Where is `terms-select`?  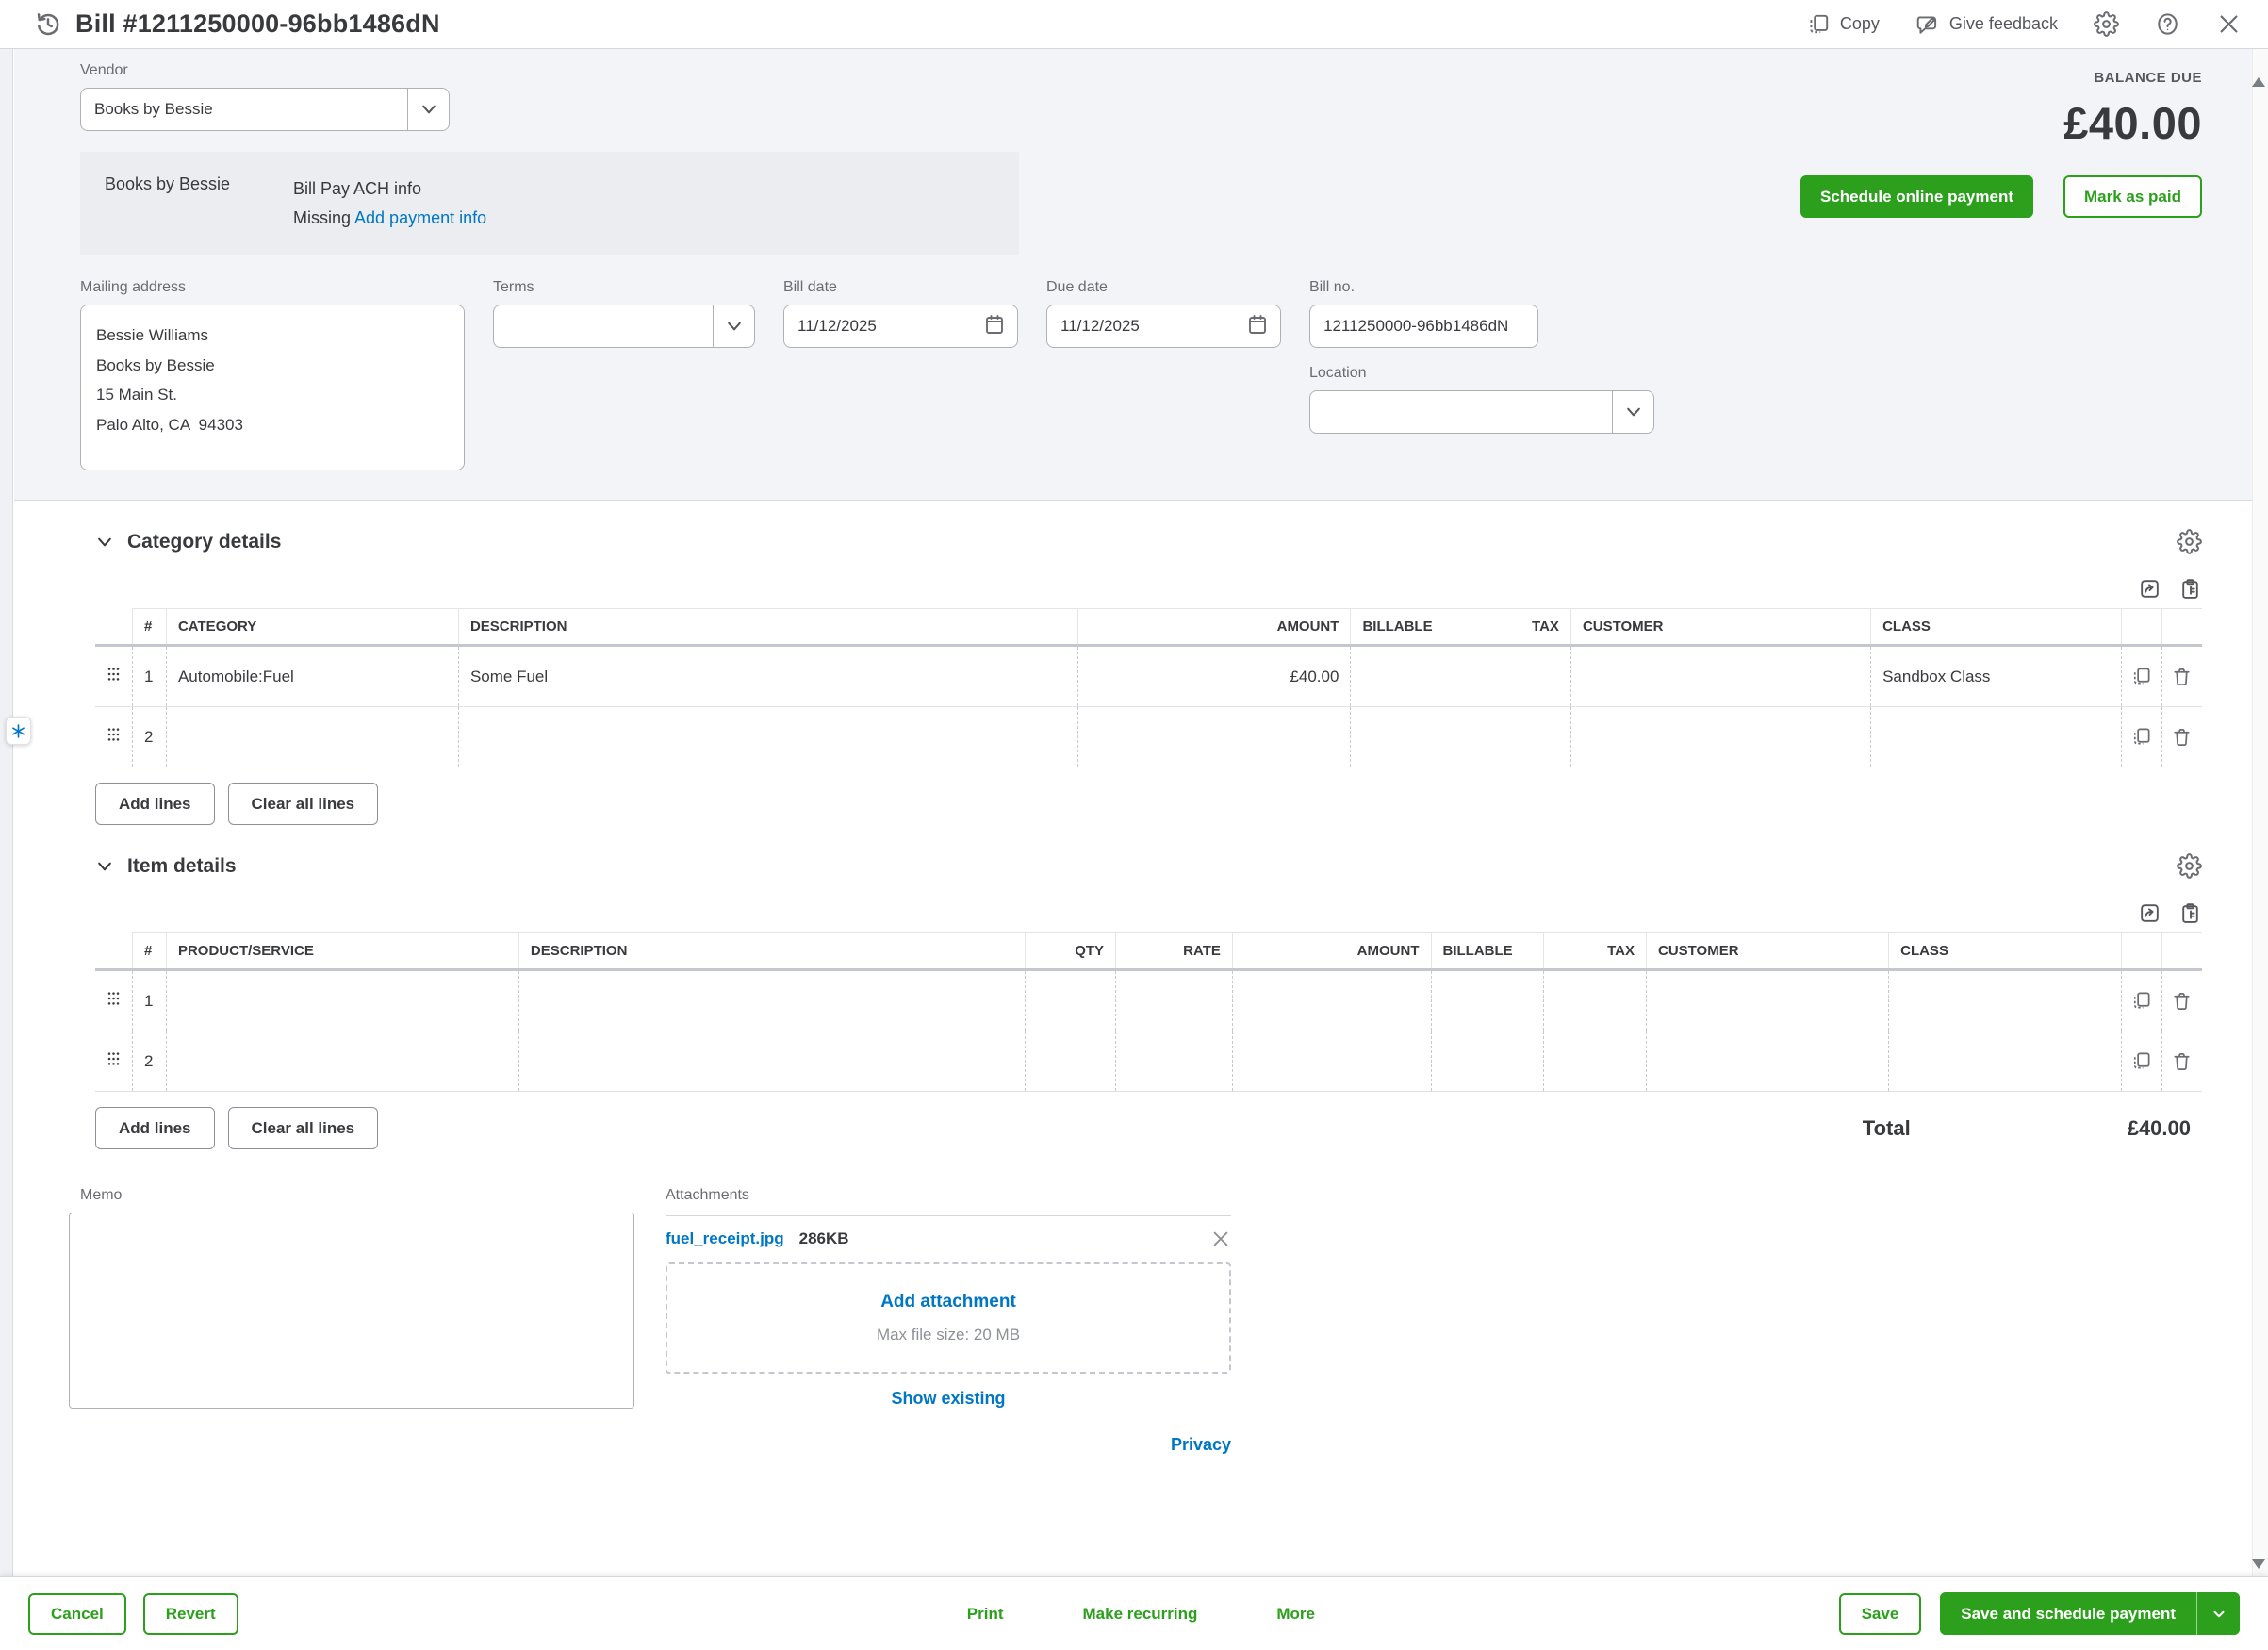 terms-select is located at coordinates (624, 327).